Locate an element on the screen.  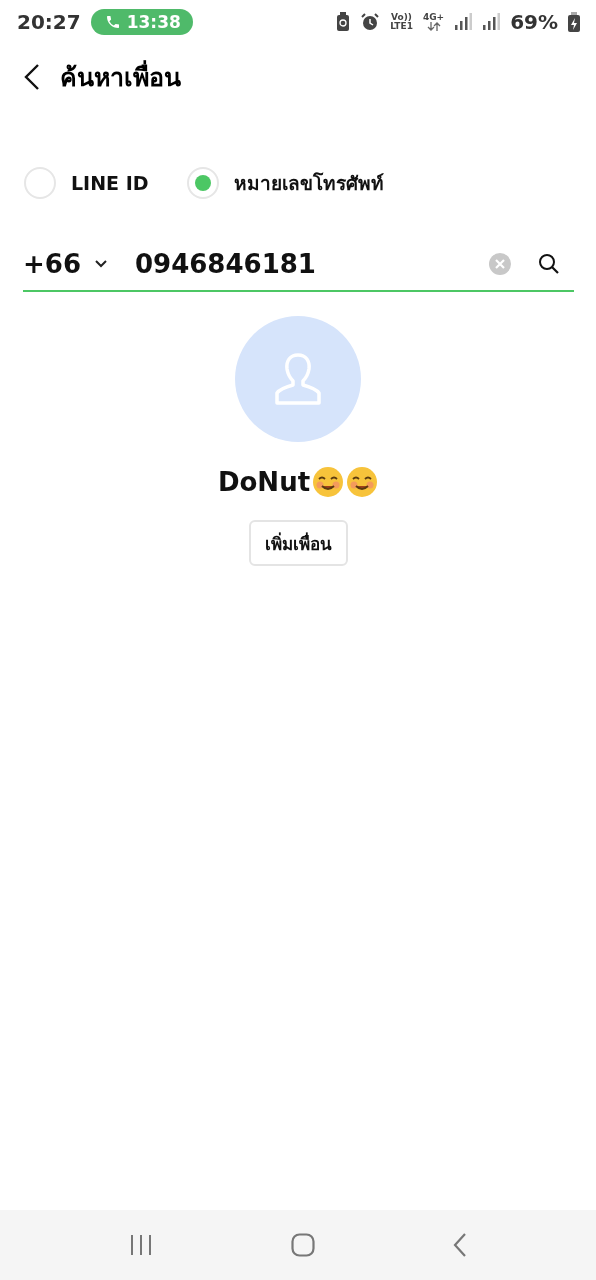
option-label: LINE ID is located at coordinates (110, 183).